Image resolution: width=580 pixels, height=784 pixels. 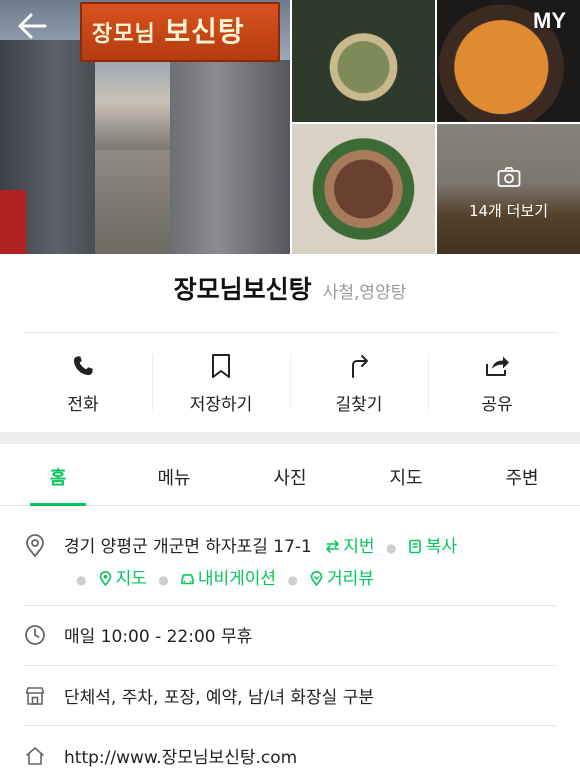 I want to click on save-label: 저장하기, so click(x=221, y=405).